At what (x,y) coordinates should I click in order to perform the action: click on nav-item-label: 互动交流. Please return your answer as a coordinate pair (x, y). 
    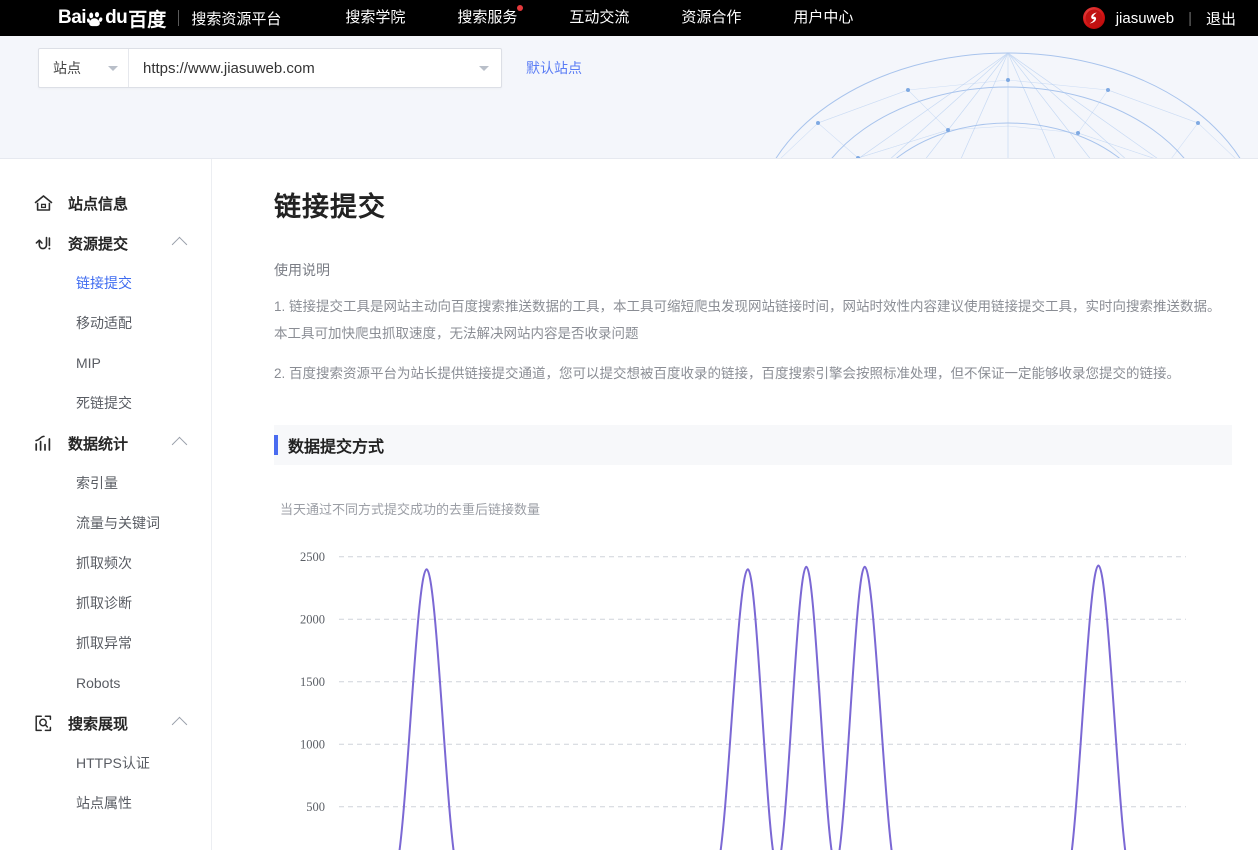
    Looking at the image, I should click on (599, 17).